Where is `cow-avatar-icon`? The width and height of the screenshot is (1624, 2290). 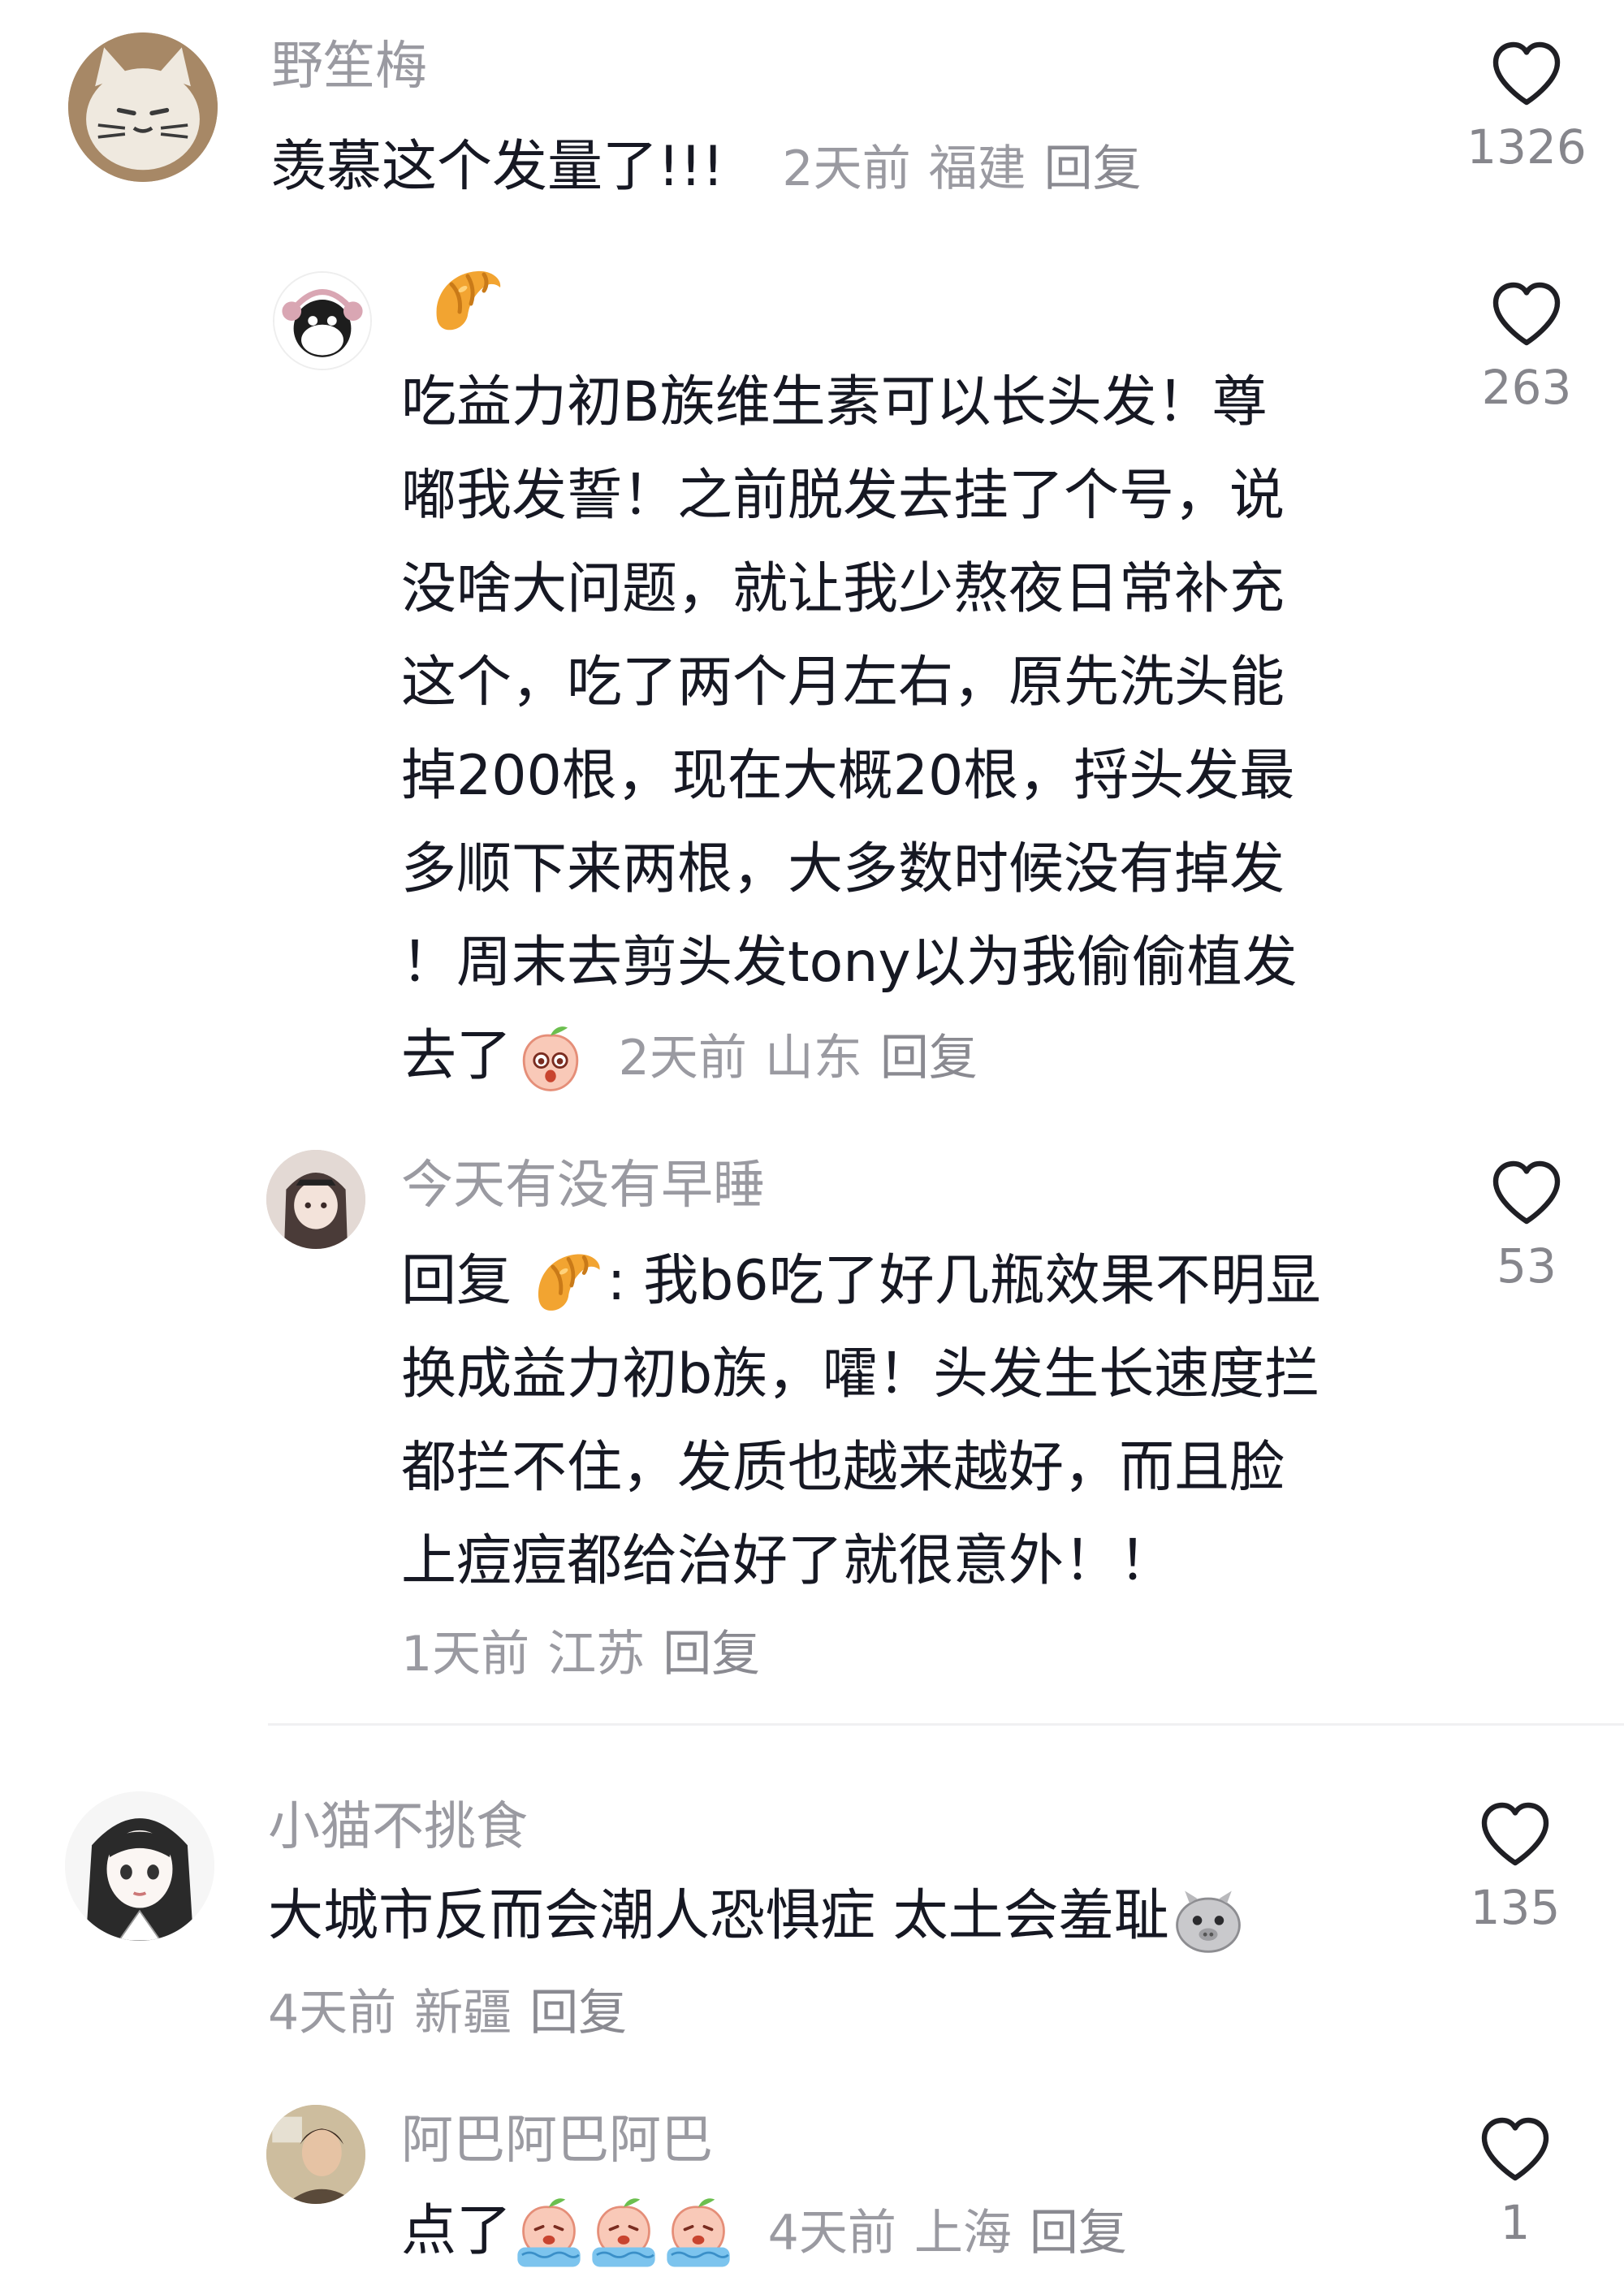
cow-avatar-icon is located at coordinates (322, 321).